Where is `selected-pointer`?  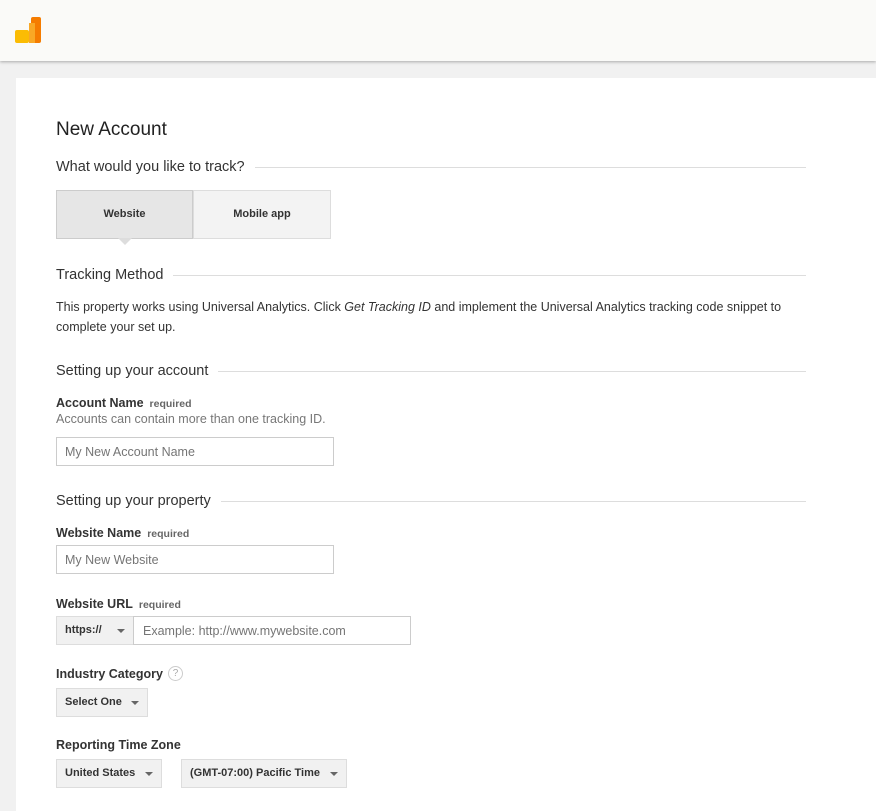 selected-pointer is located at coordinates (125, 241).